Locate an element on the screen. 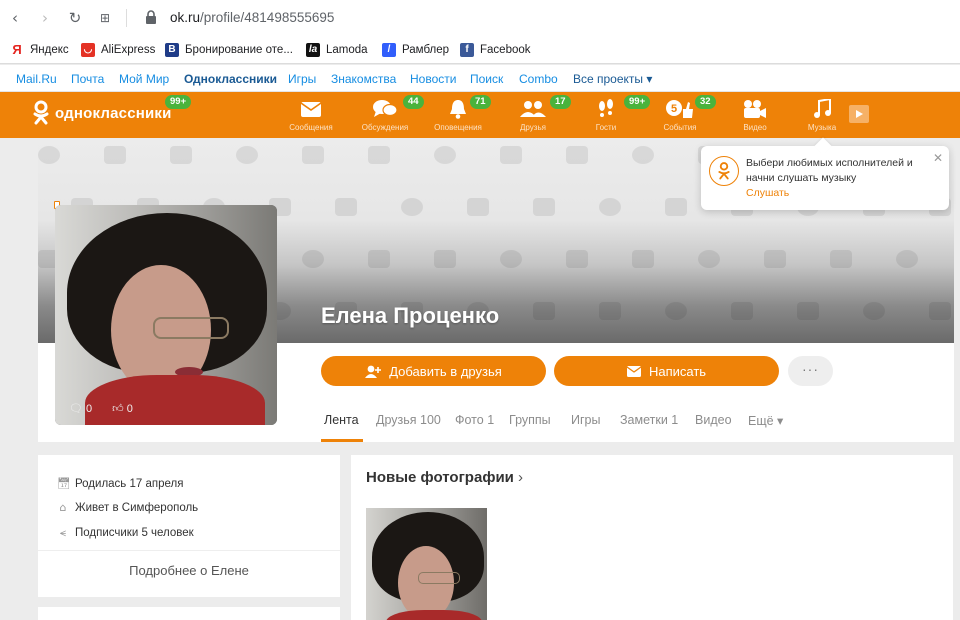  bookmark-label: Lamoda is located at coordinates (347, 50).